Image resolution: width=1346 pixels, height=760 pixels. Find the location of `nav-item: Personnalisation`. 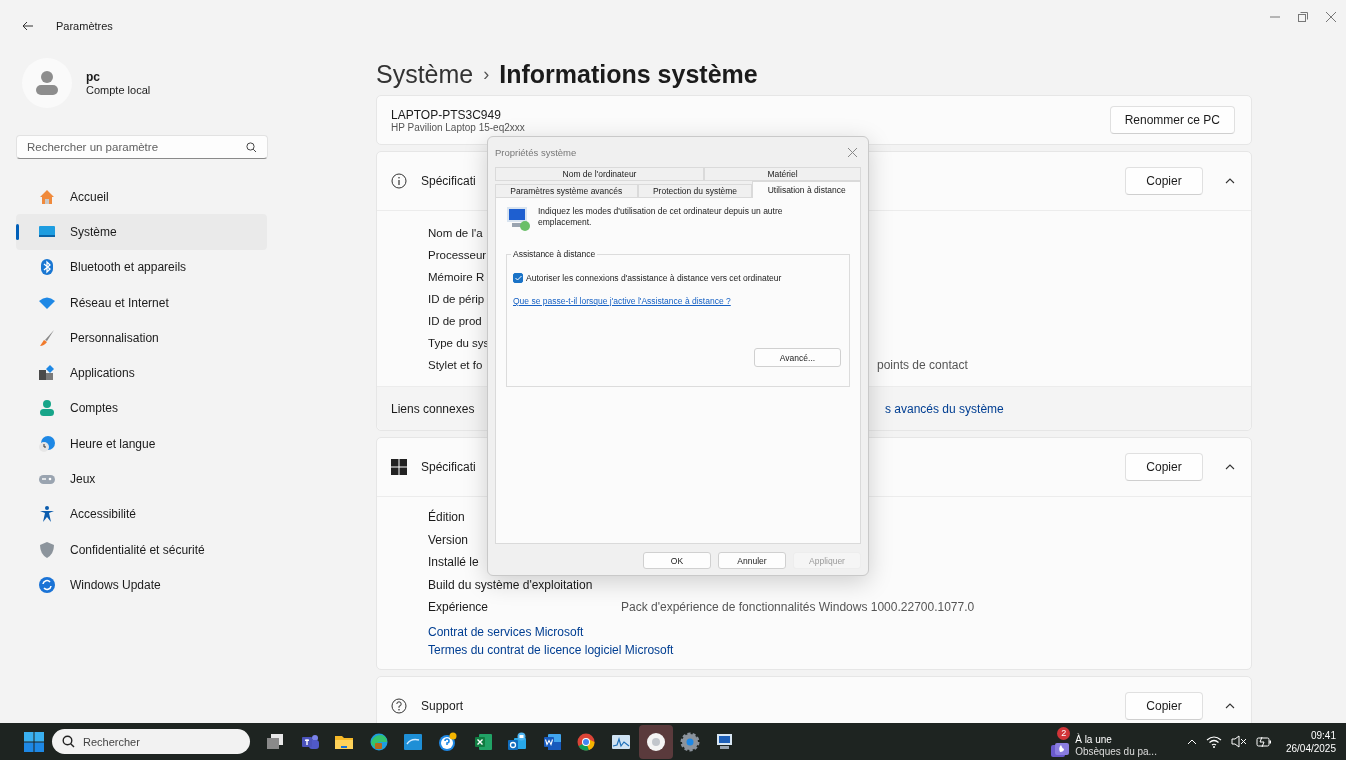

nav-item: Personnalisation is located at coordinates (141, 338).